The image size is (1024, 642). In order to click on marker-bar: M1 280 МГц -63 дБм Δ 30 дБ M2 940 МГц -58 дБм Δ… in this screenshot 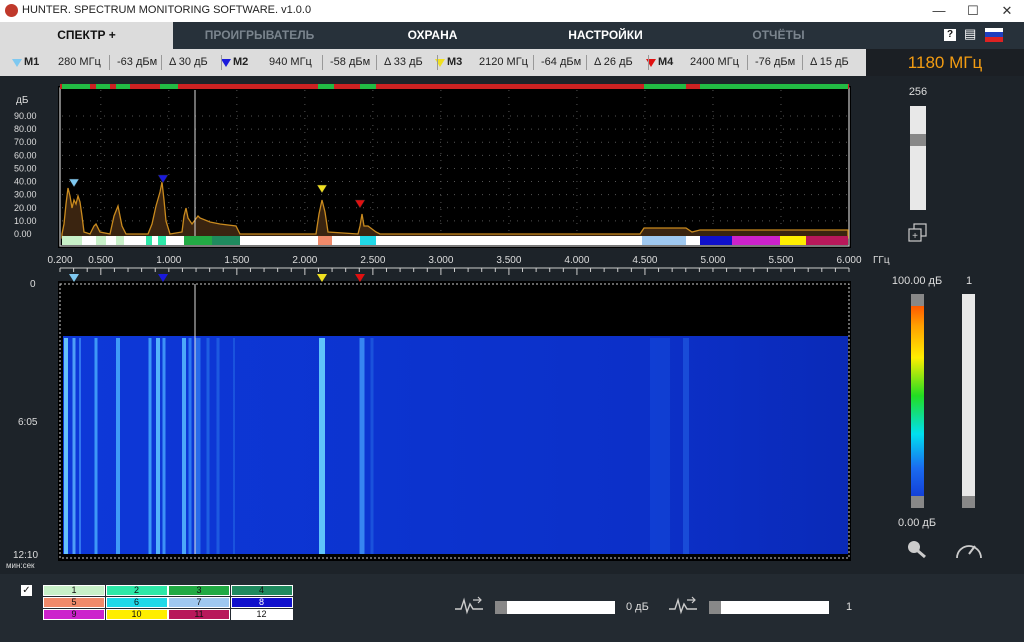, I will do `click(433, 62)`.